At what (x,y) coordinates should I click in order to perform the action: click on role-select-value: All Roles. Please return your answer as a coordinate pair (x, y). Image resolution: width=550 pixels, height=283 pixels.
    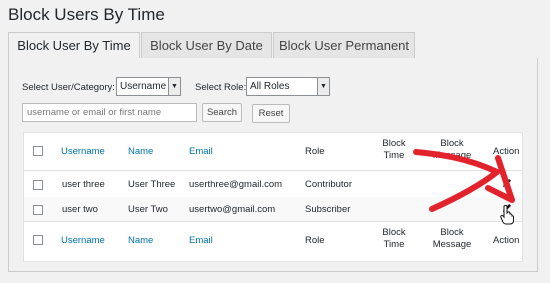
    Looking at the image, I should click on (270, 86).